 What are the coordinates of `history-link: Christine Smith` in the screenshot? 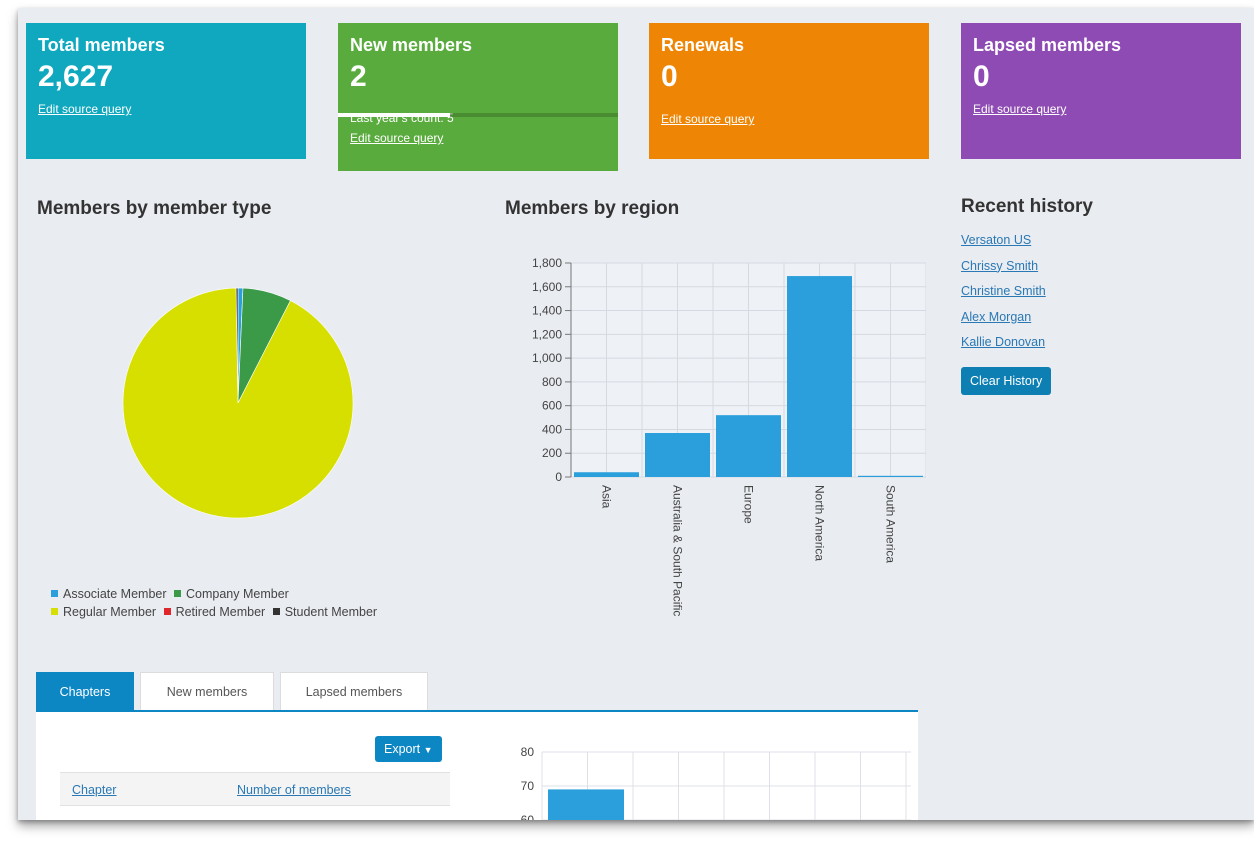 It's located at (1006, 297).